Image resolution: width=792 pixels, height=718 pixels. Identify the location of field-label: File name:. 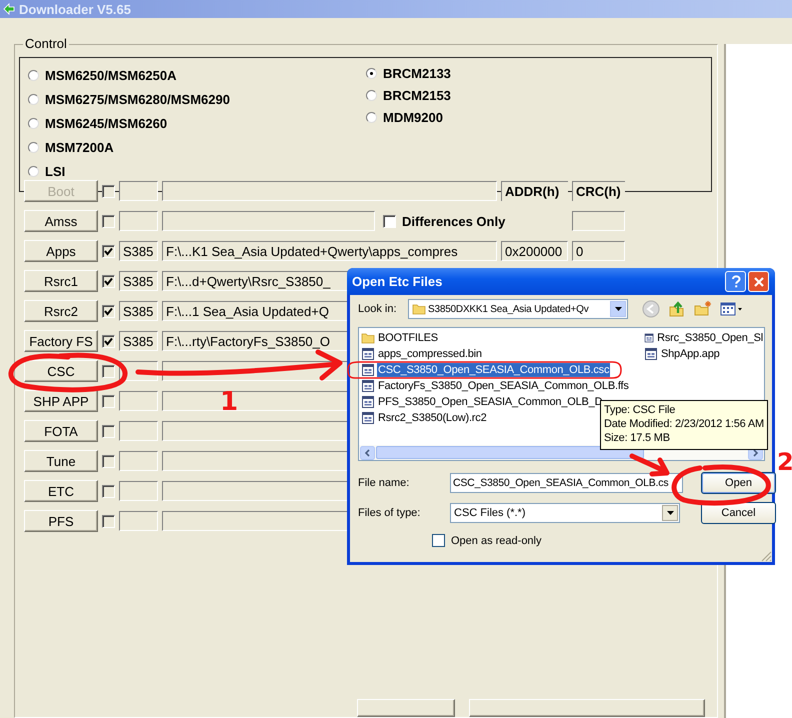
(384, 483).